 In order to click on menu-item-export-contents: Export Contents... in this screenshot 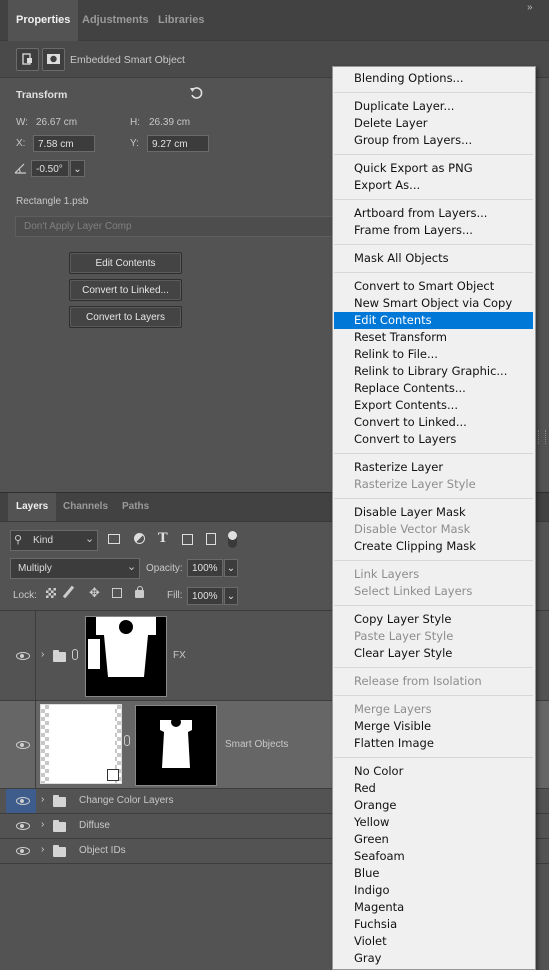, I will do `click(433, 405)`.